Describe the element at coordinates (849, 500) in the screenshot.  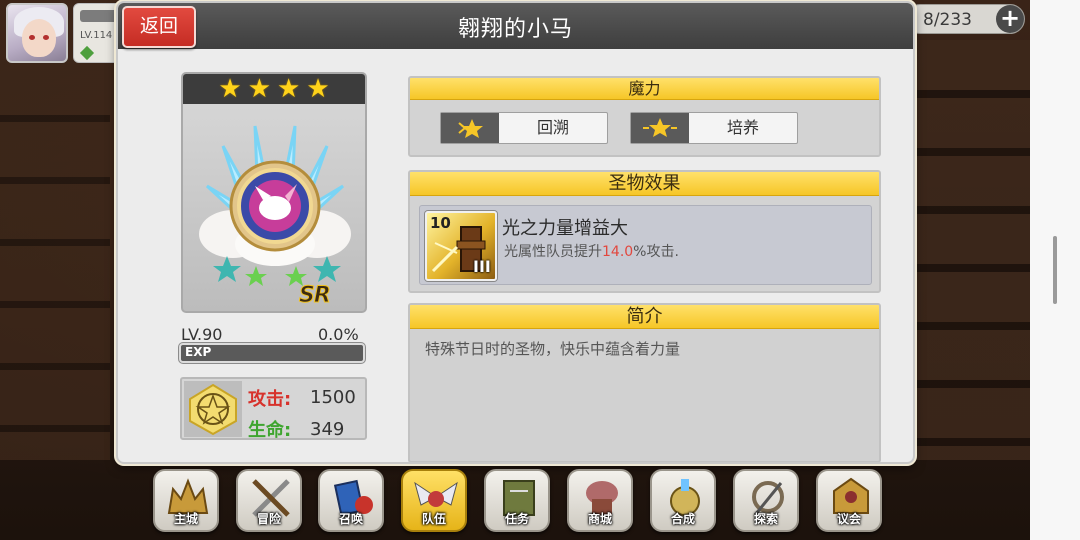
I see `nav-button-8: 议会` at that location.